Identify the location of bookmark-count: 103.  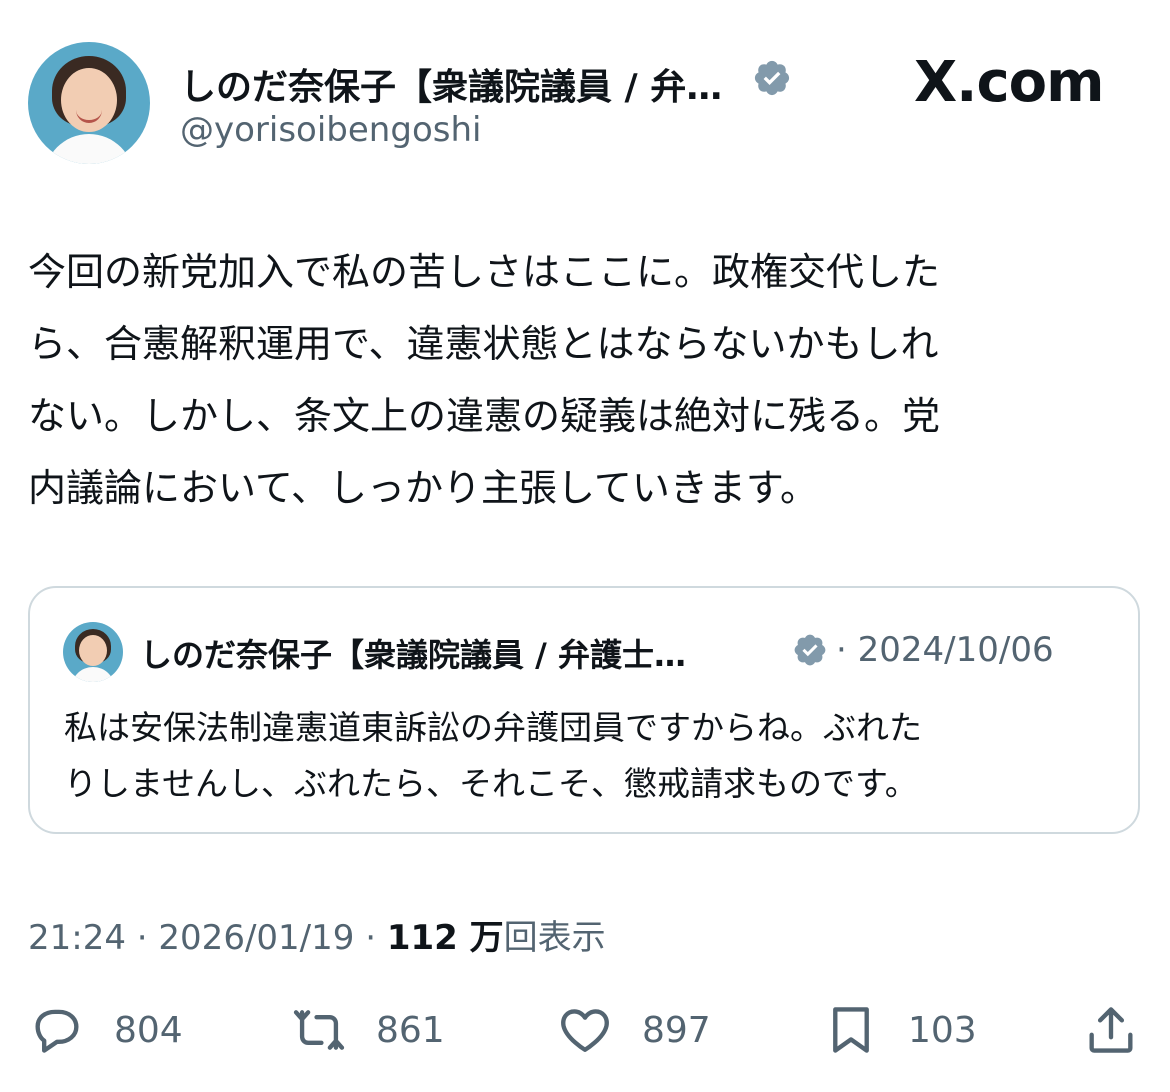
(942, 1030).